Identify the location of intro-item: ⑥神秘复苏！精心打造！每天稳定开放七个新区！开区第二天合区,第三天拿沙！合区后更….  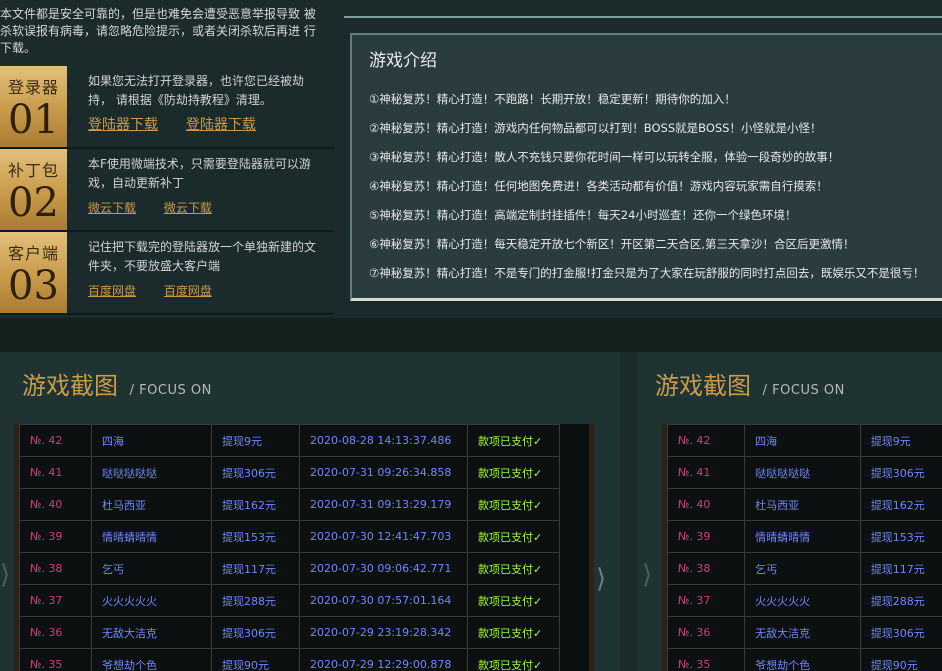
(612, 244).